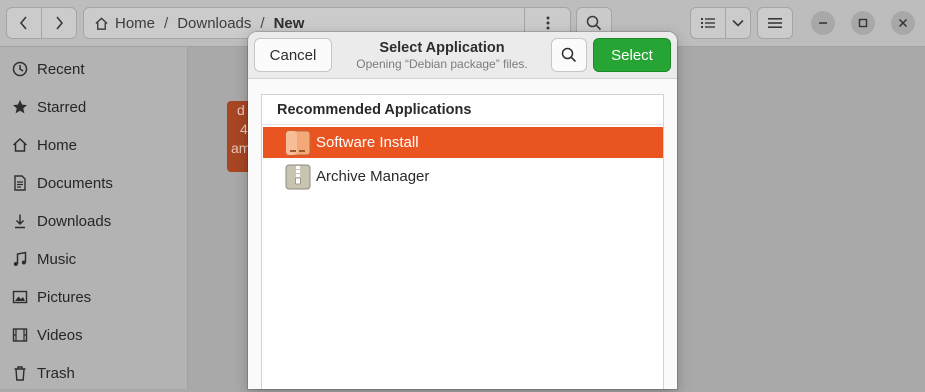 This screenshot has width=925, height=392. Describe the element at coordinates (289, 23) in the screenshot. I see `breadcrumb-current: New` at that location.